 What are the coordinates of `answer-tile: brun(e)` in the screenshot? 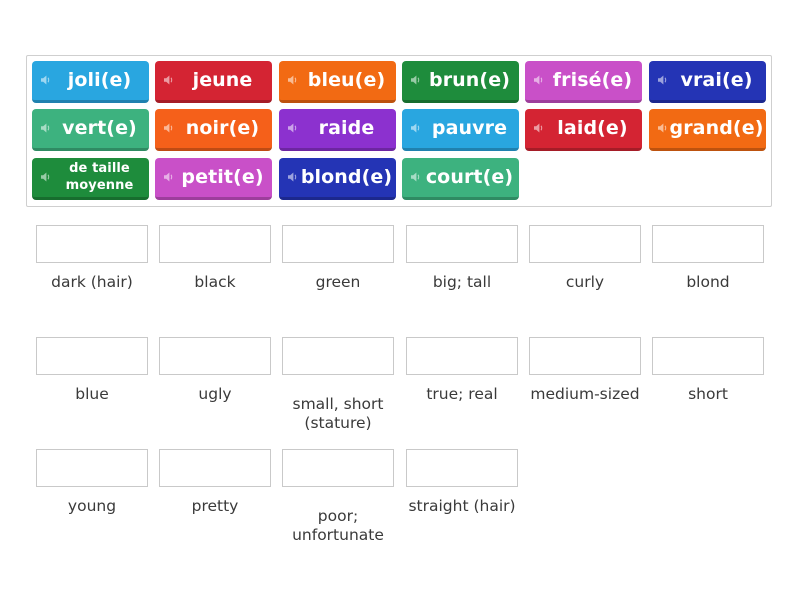 It's located at (460, 82).